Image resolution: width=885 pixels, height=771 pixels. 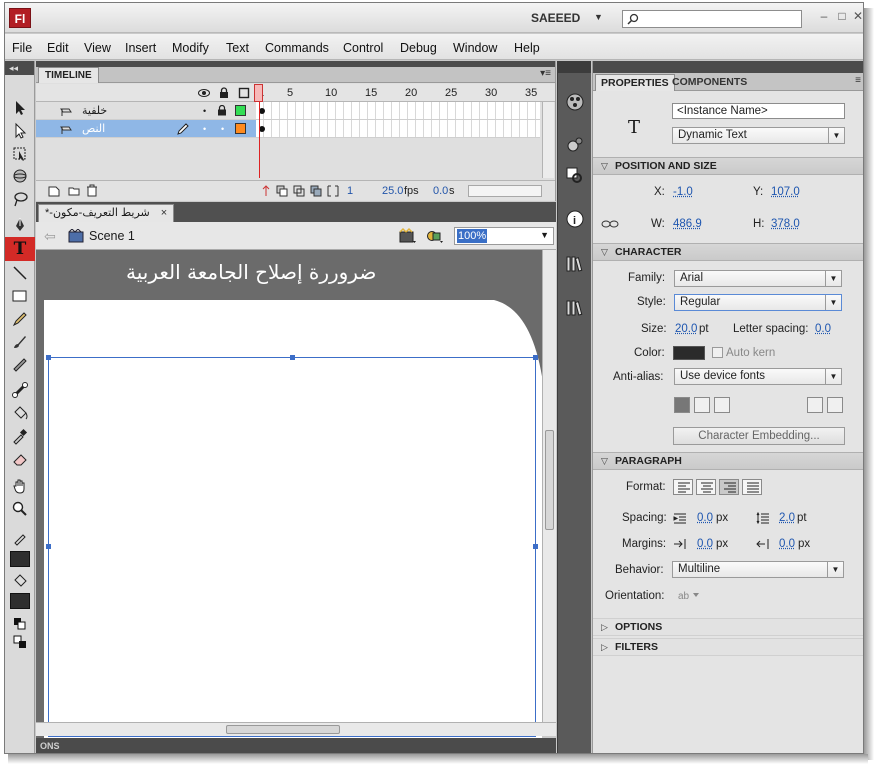 What do you see at coordinates (266, 191) in the screenshot?
I see `center-frame-icon` at bounding box center [266, 191].